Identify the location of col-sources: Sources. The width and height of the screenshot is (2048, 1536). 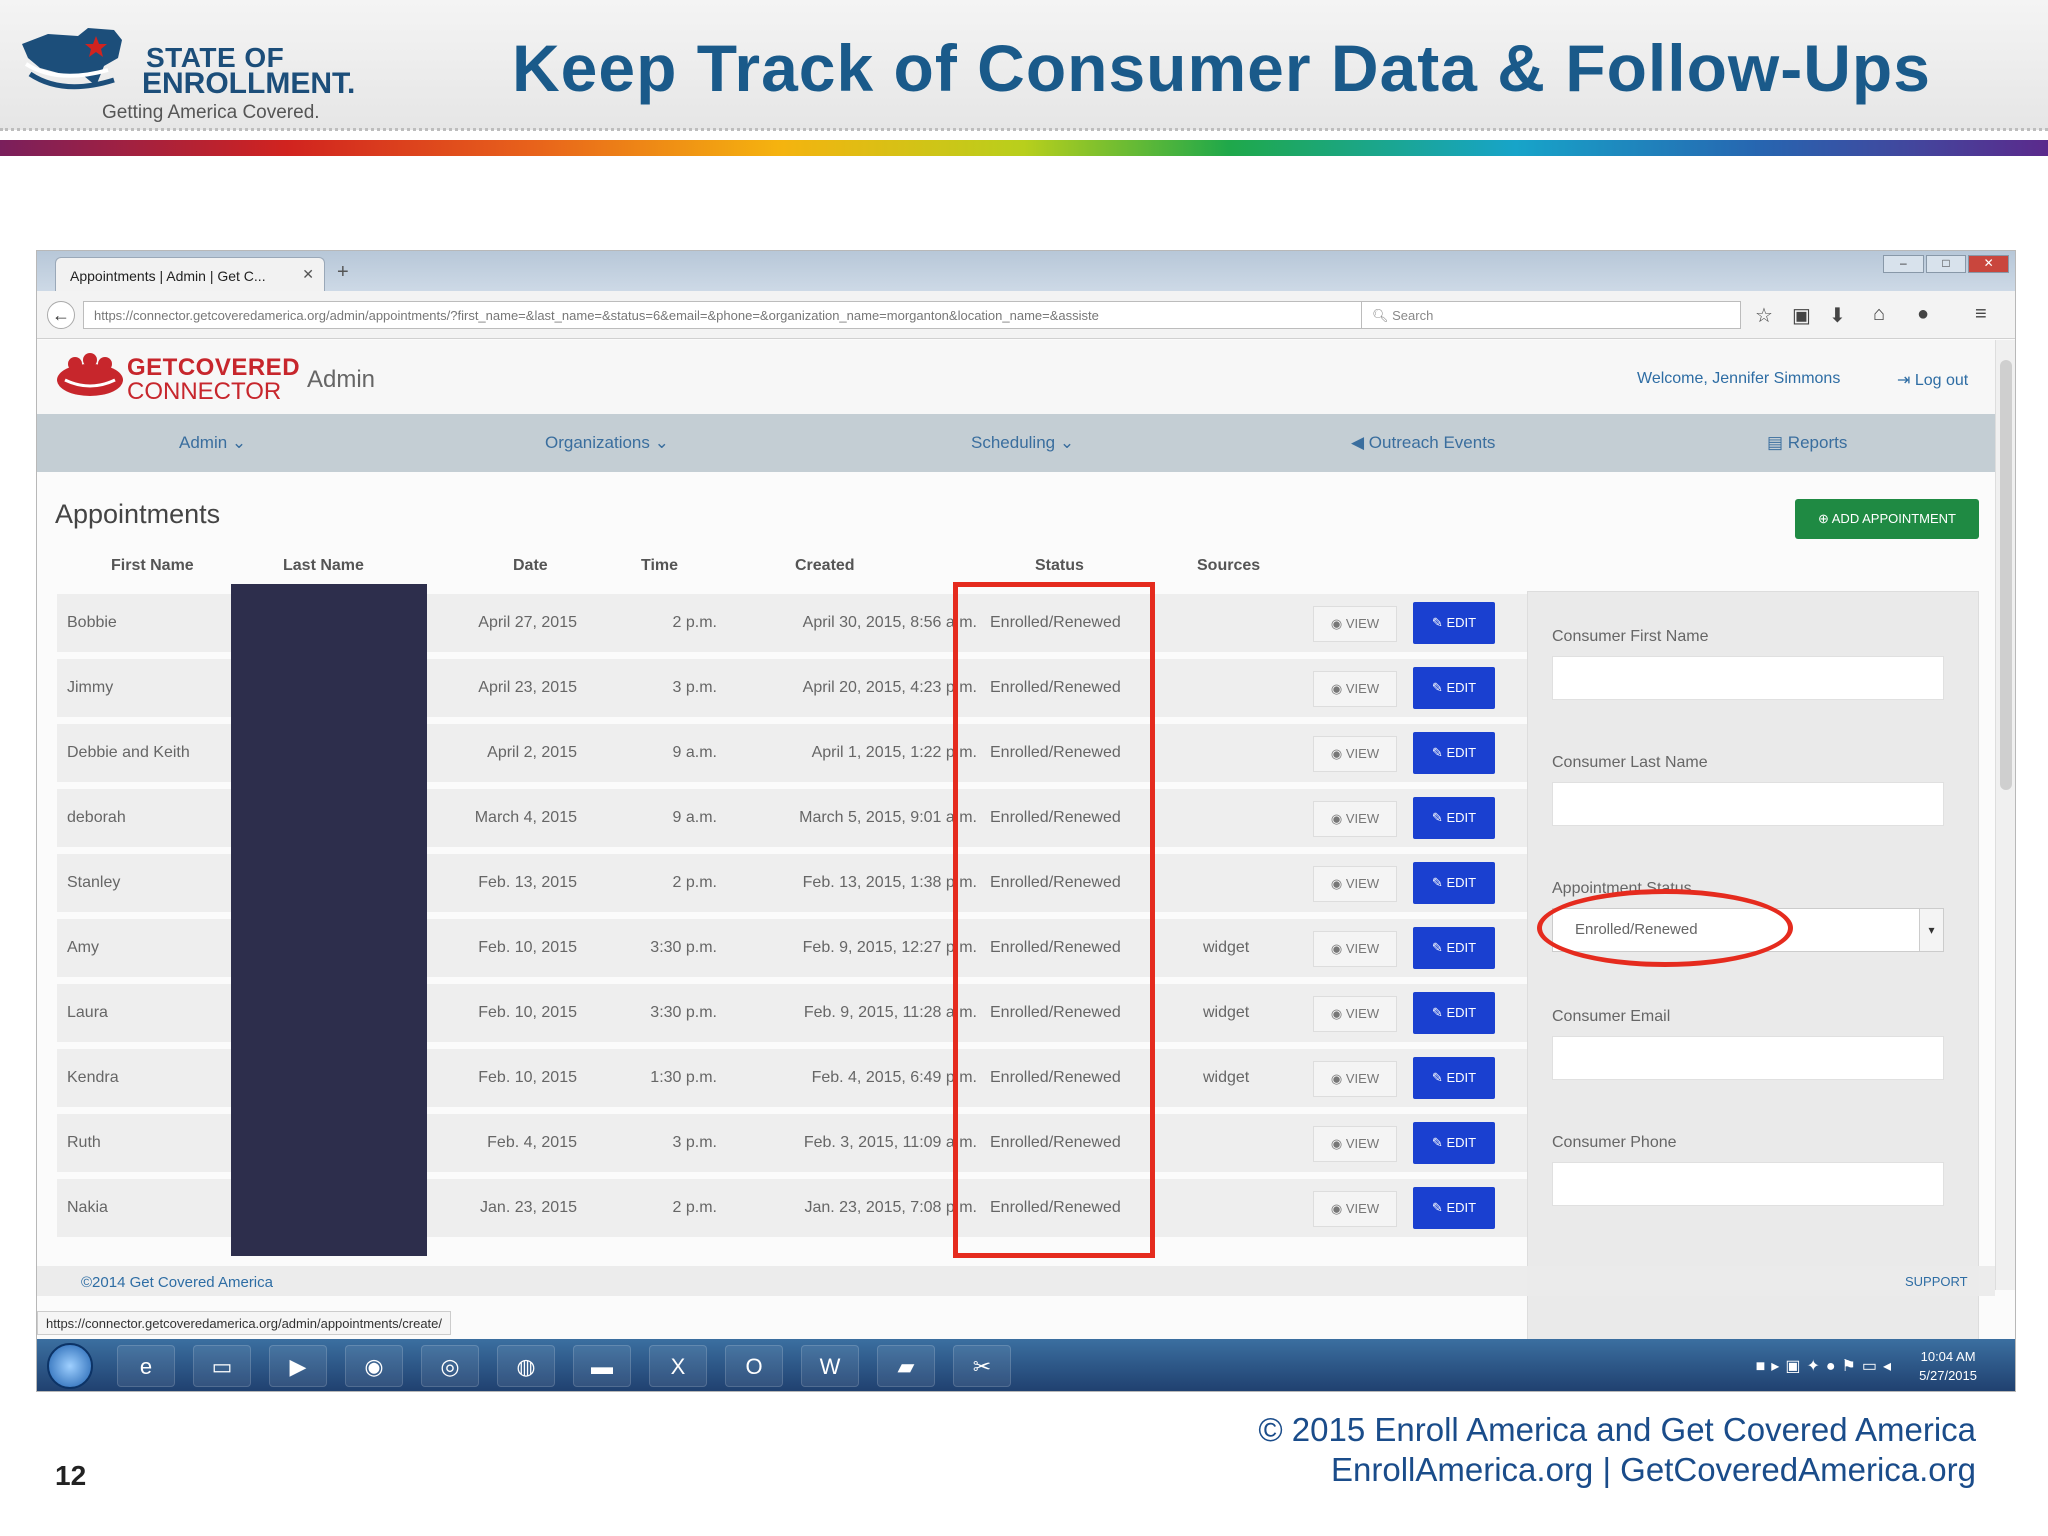
(1228, 566).